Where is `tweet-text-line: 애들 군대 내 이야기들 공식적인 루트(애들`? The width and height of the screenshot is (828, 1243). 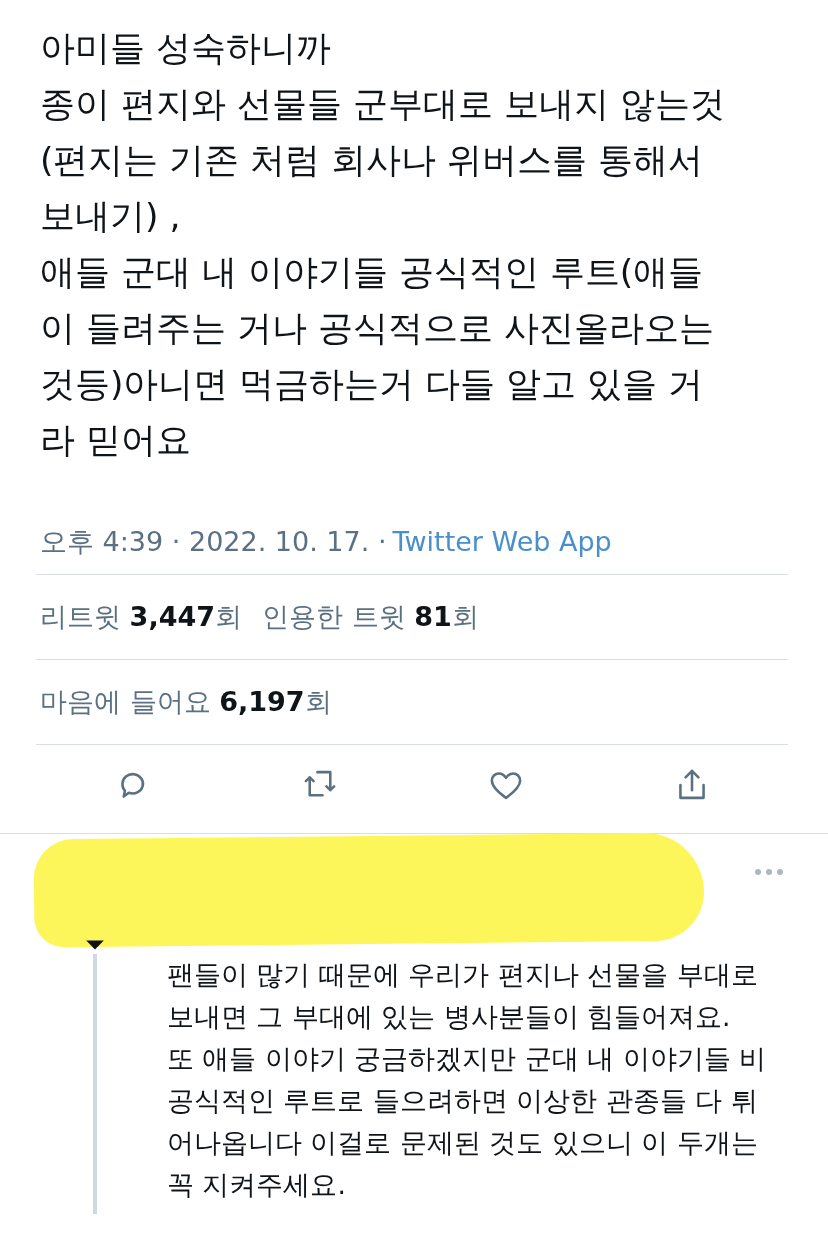
tweet-text-line: 애들 군대 내 이야기들 공식적인 루트(애들 is located at coordinates (372, 272).